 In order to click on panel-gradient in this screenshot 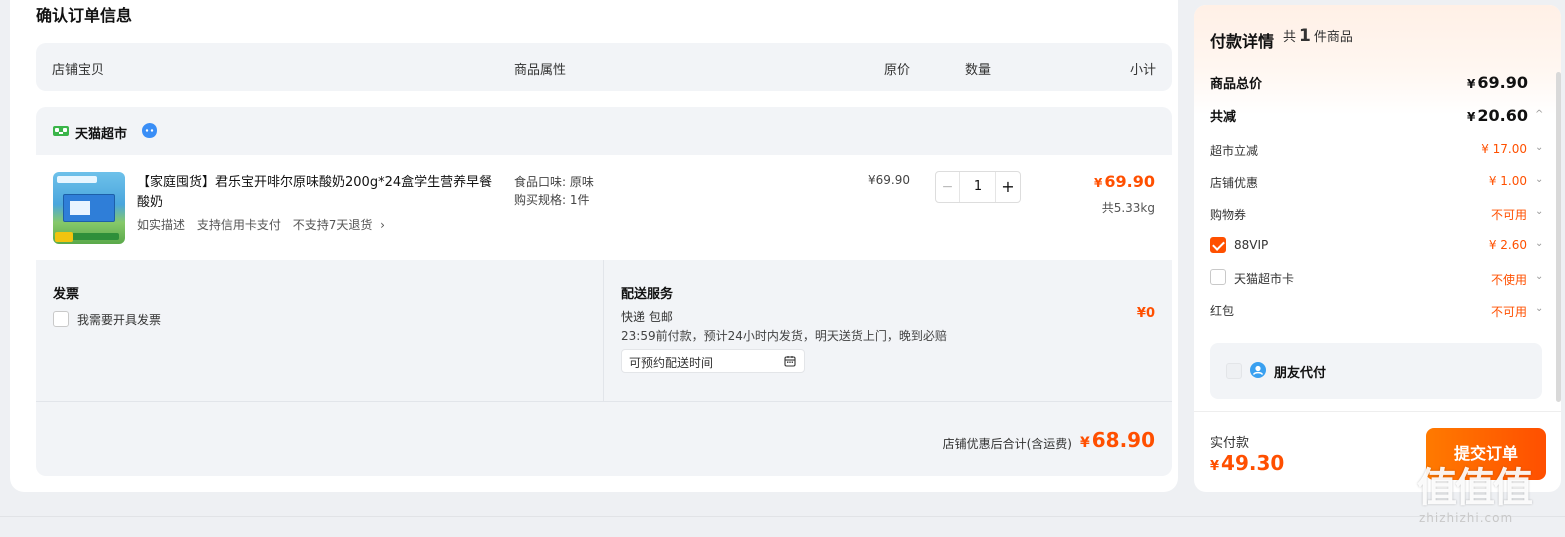, I will do `click(1377, 60)`.